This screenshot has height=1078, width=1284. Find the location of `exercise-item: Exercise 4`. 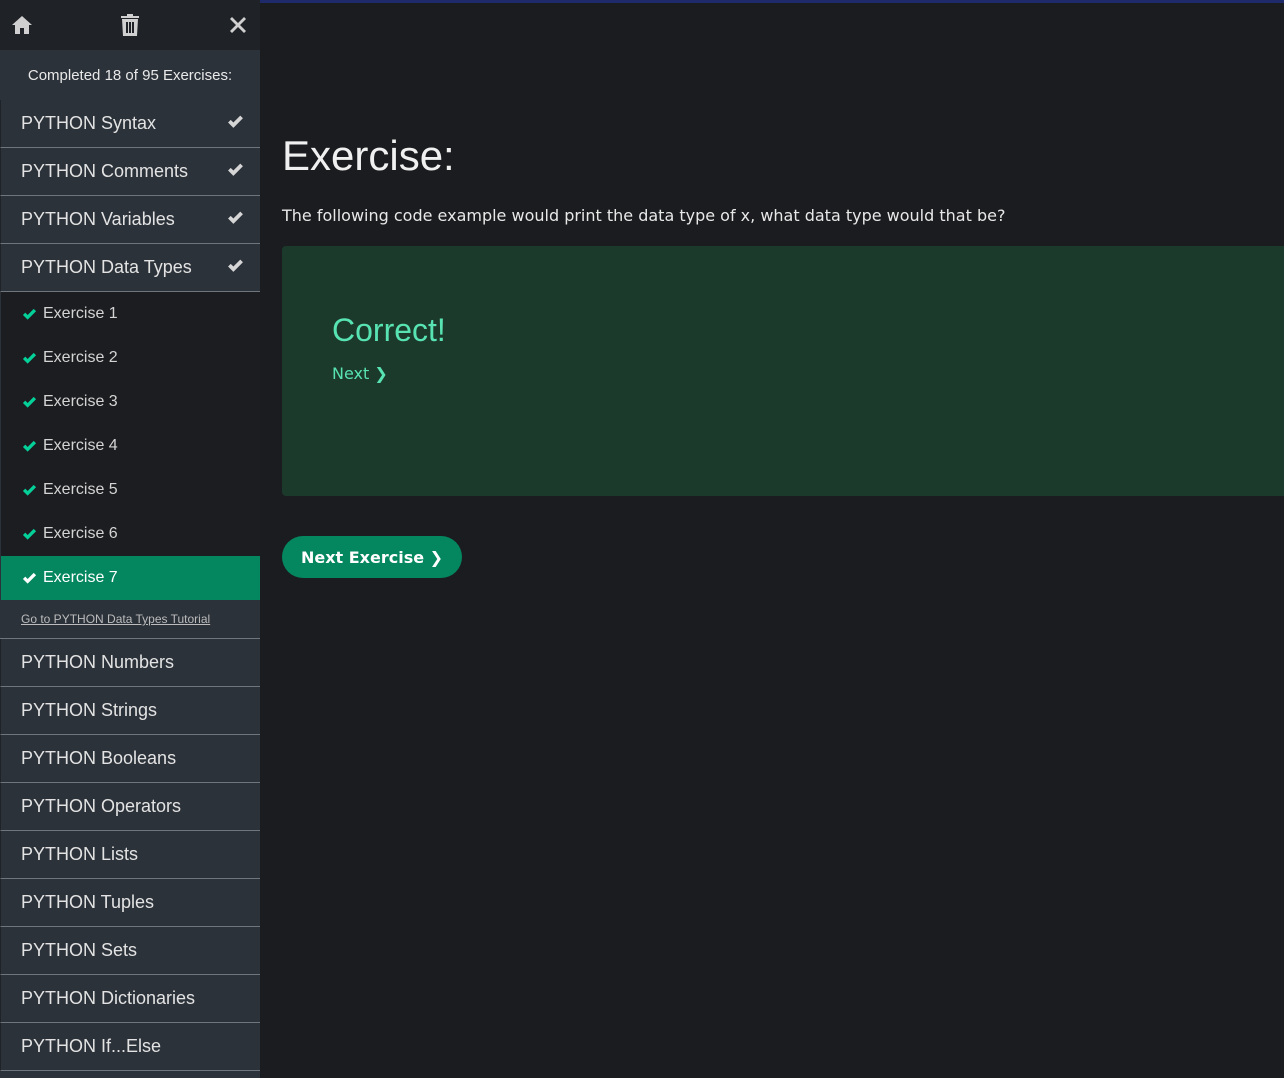

exercise-item: Exercise 4 is located at coordinates (130, 446).